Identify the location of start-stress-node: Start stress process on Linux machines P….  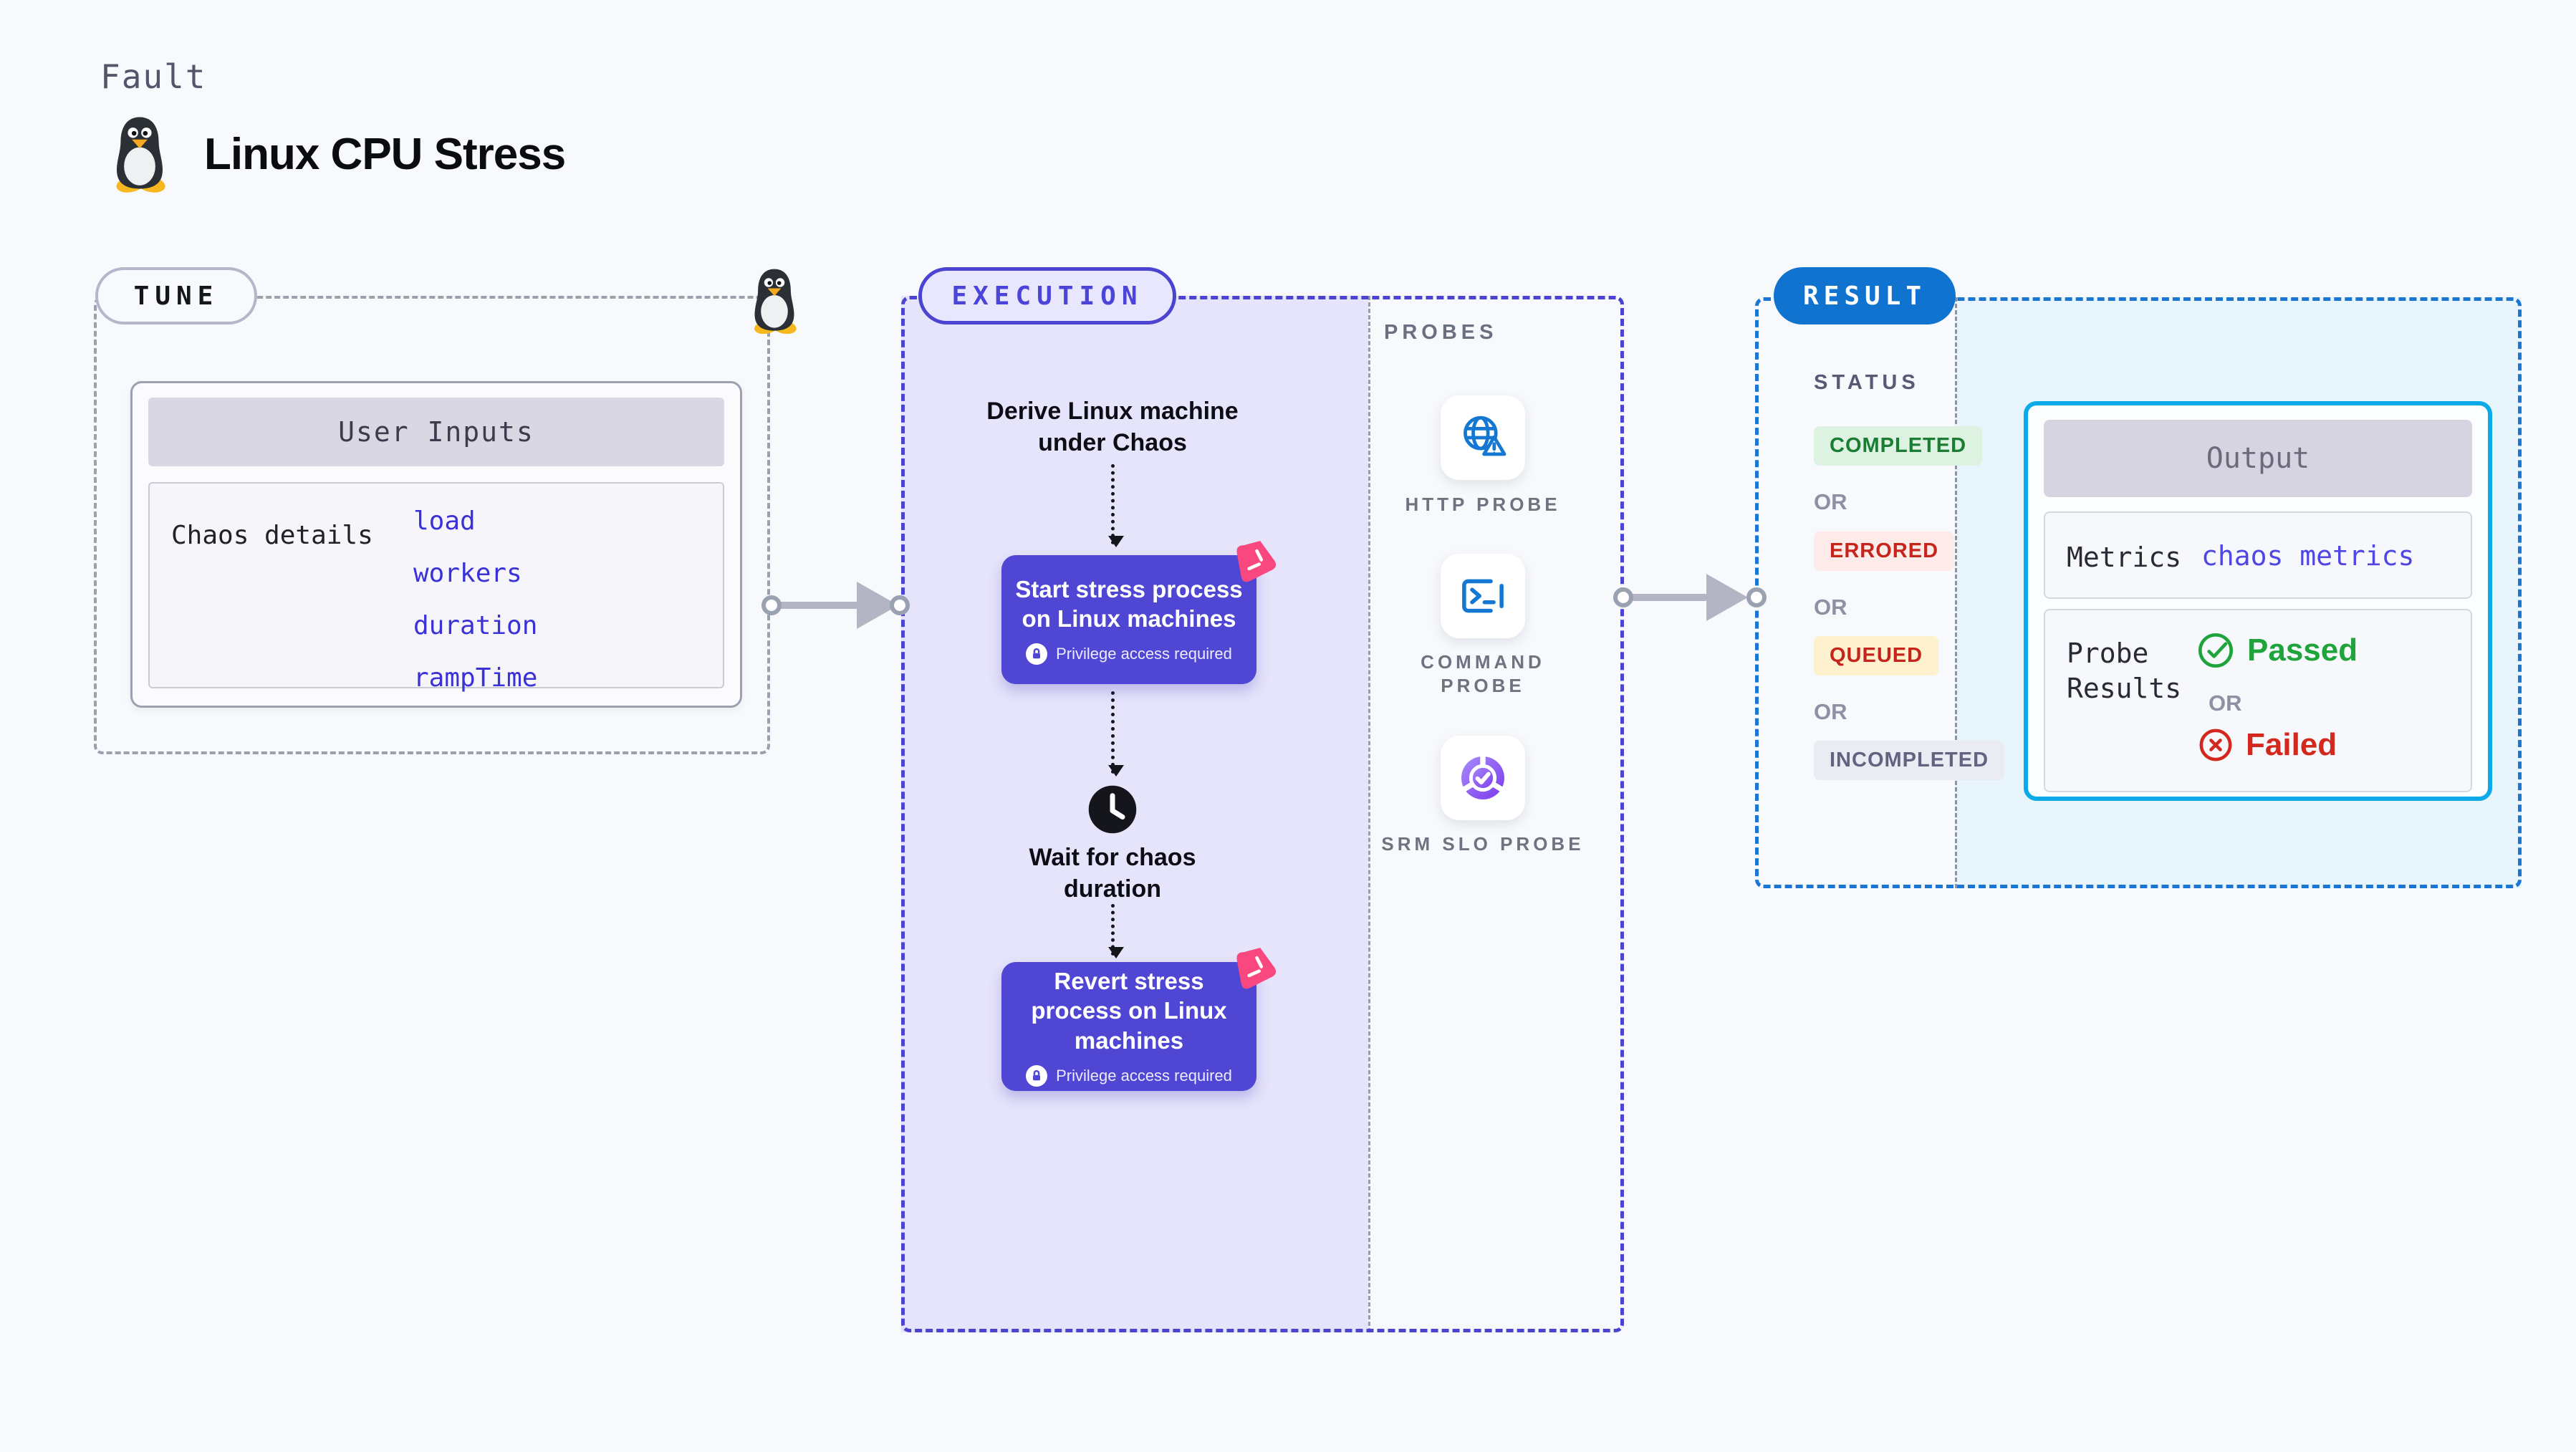
(1129, 620).